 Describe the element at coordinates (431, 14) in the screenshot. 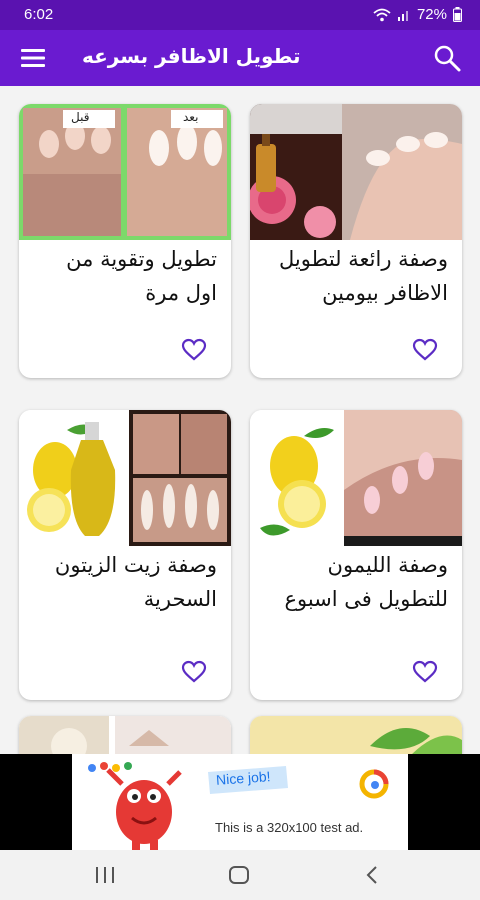

I see `battery-percent: 72%` at that location.